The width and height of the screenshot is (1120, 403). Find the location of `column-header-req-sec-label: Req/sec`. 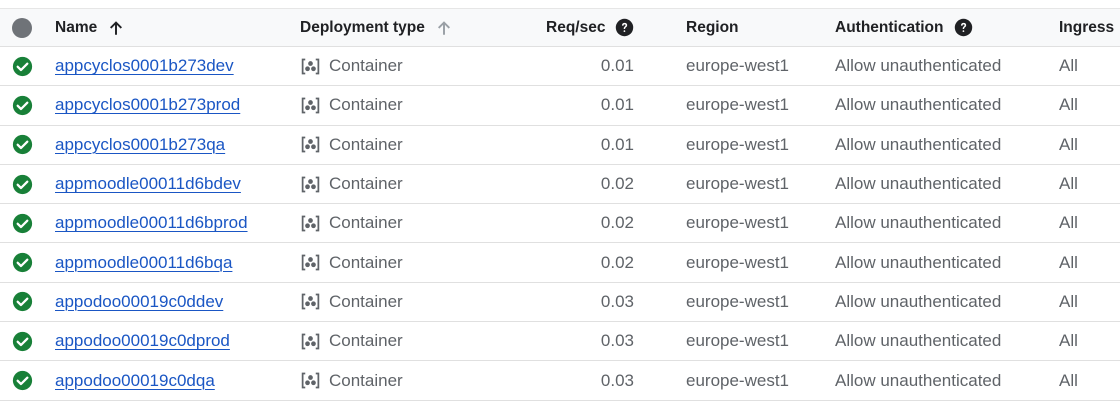

column-header-req-sec-label: Req/sec is located at coordinates (576, 27).